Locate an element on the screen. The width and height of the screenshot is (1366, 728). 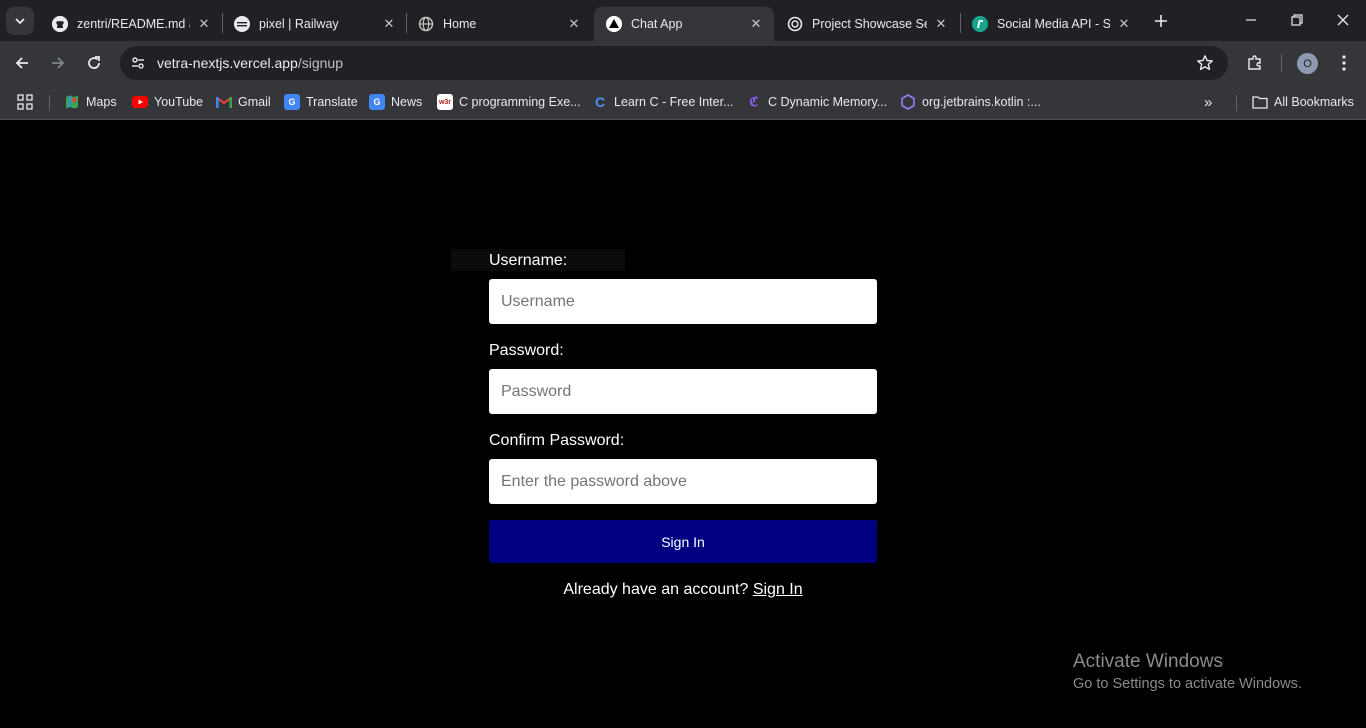
github-icon is located at coordinates (60, 24).